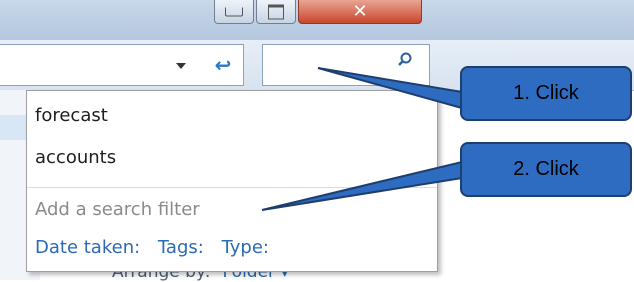 This screenshot has height=282, width=634. Describe the element at coordinates (181, 247) in the screenshot. I see `filter-tags: Tags:` at that location.